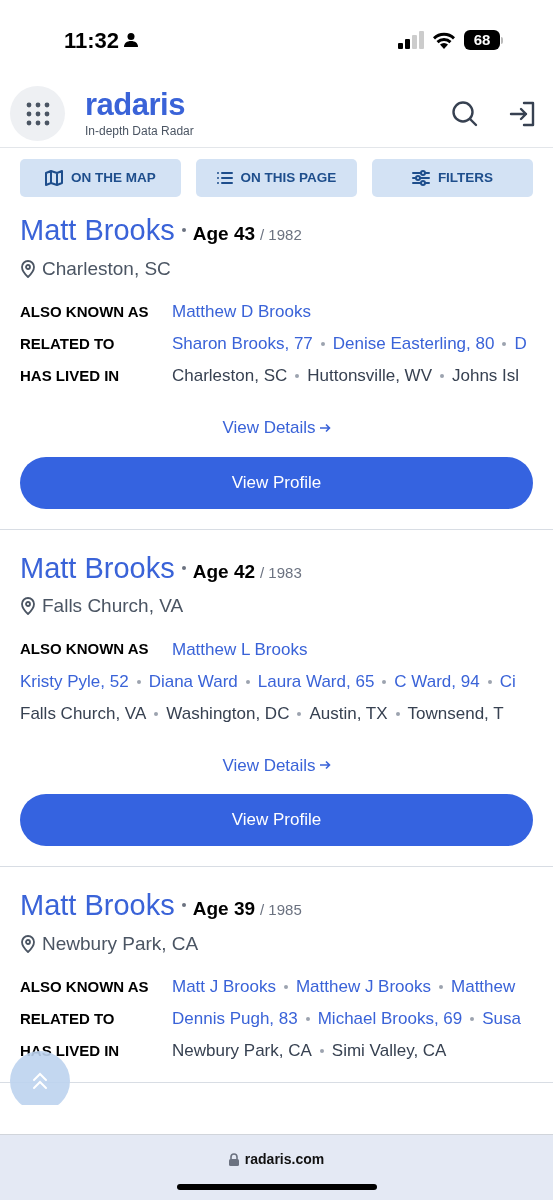 The width and height of the screenshot is (553, 1200). I want to click on field-value: Newbury Park, CA, so click(242, 1051).